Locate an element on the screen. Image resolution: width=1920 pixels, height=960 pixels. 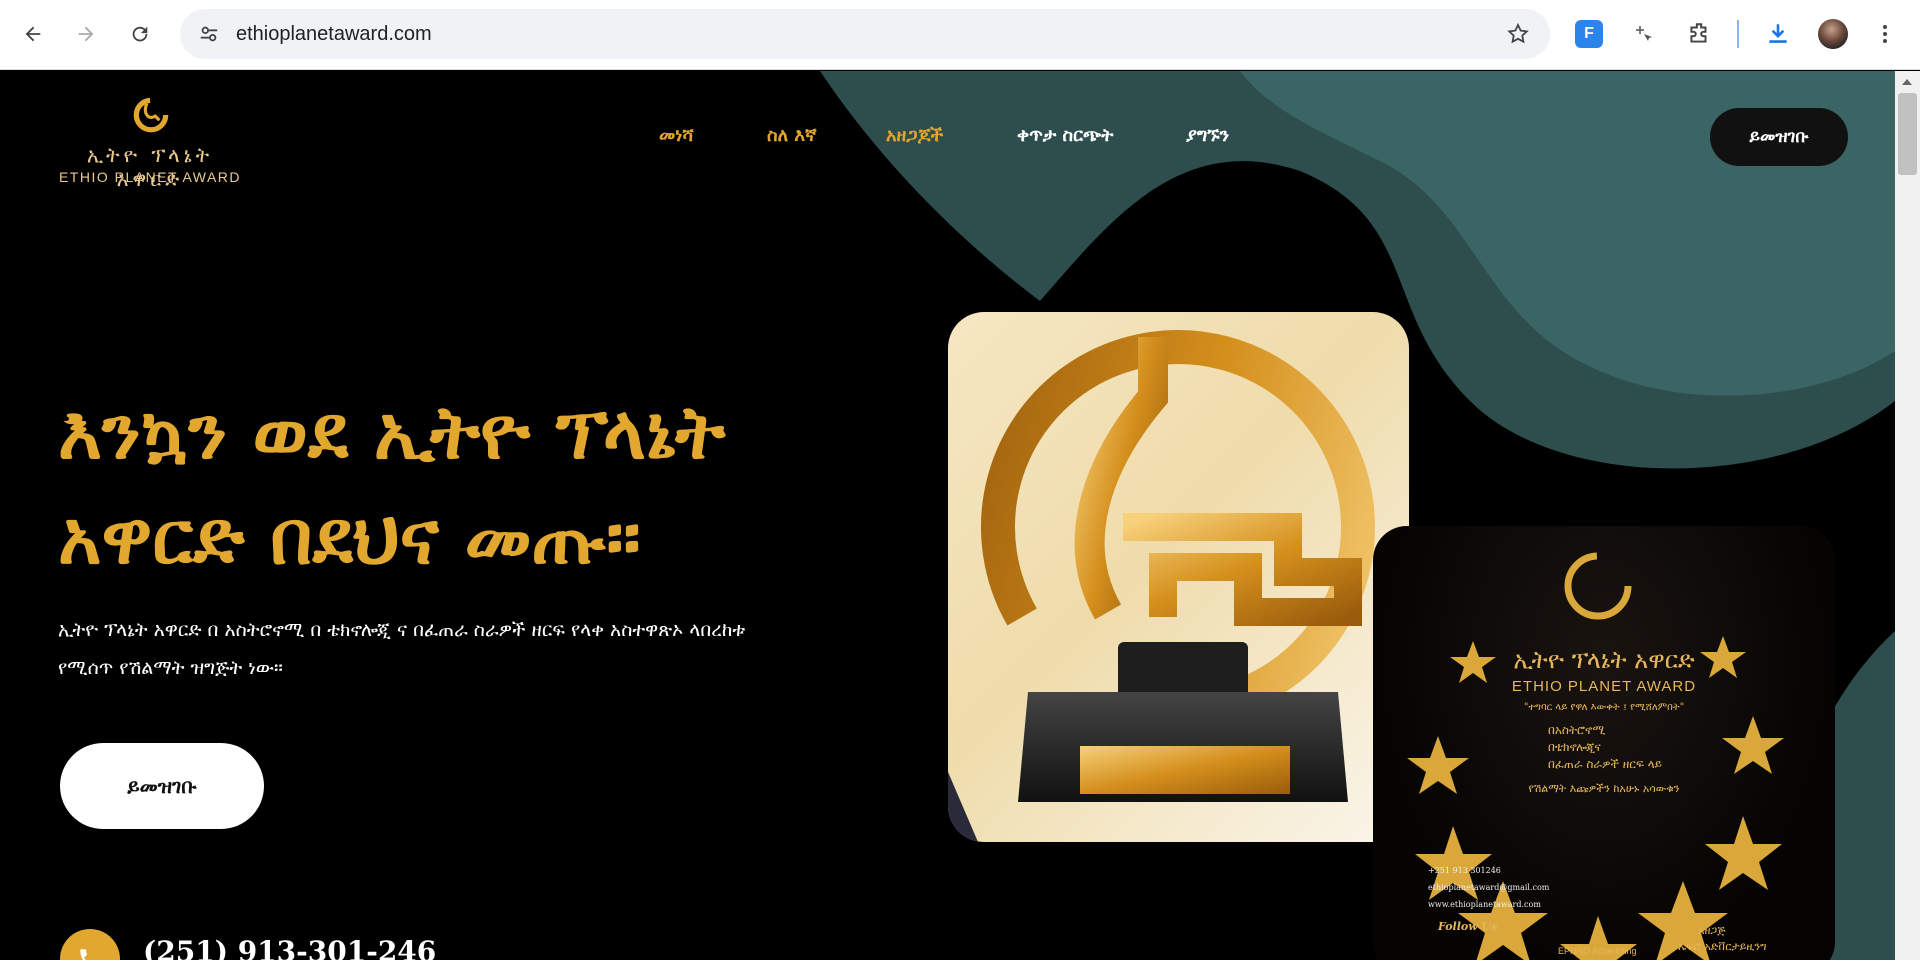
nav-contact: ያግኙን is located at coordinates (1207, 135).